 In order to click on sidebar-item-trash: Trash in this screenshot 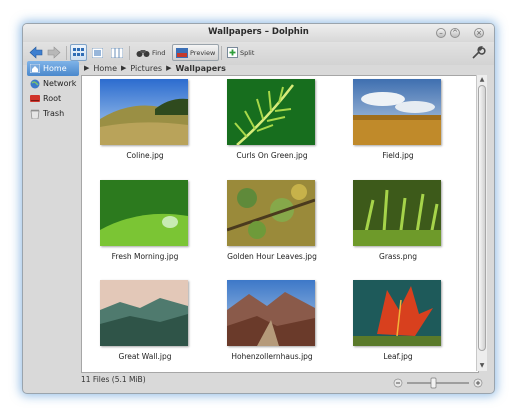, I will do `click(53, 113)`.